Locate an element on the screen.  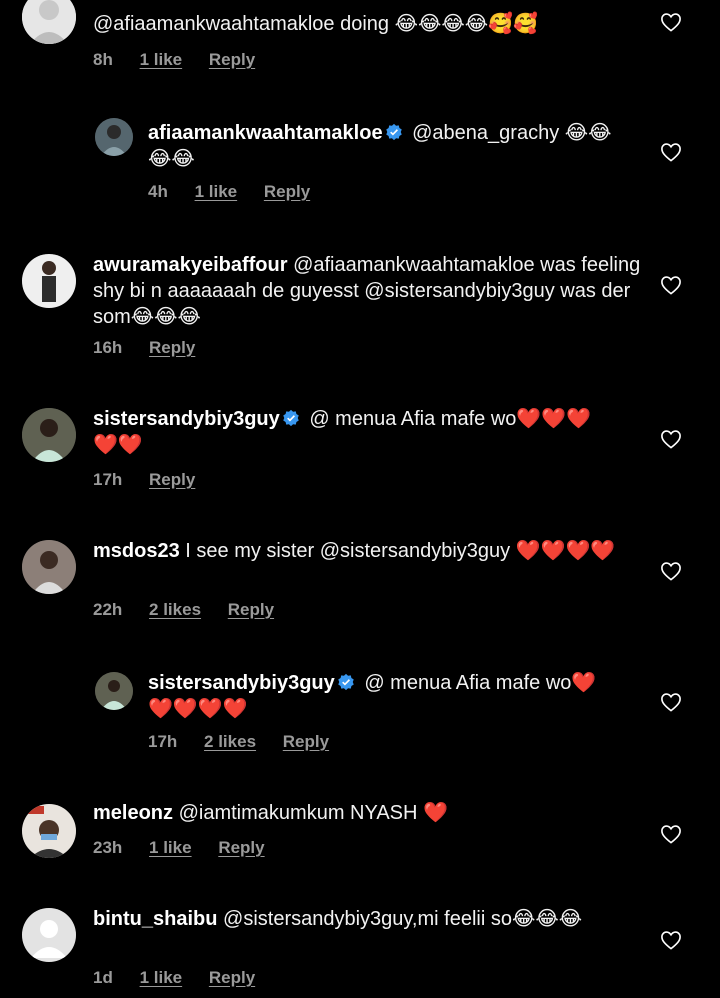
username: meleonz is located at coordinates (133, 813).